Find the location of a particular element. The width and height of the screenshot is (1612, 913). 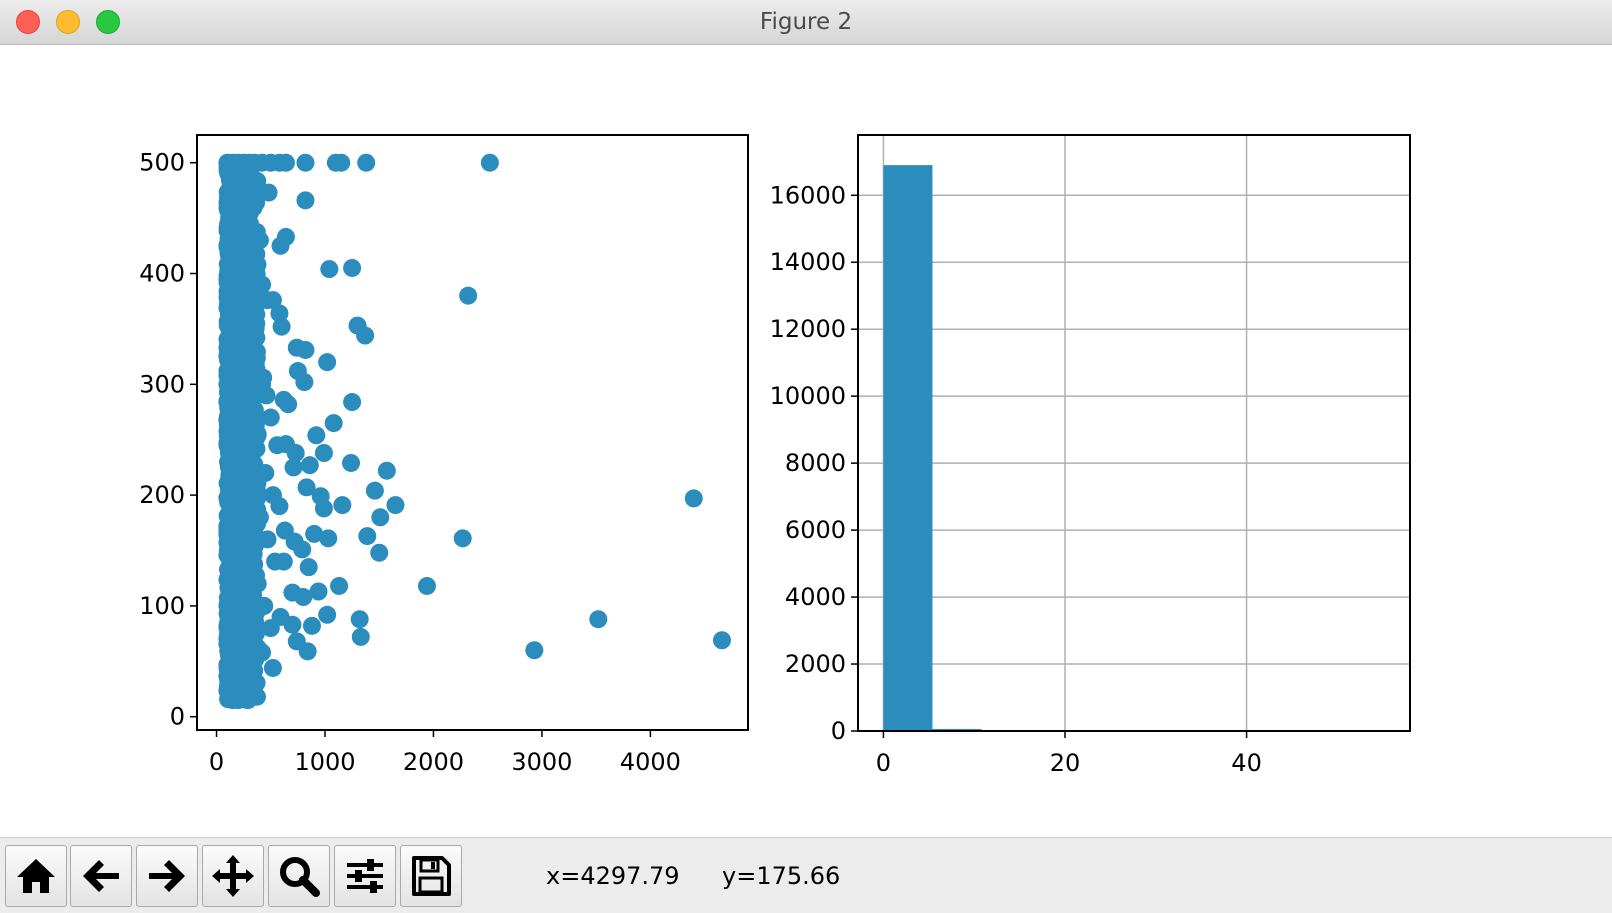

x-tick-label: 4000 is located at coordinates (650, 762).